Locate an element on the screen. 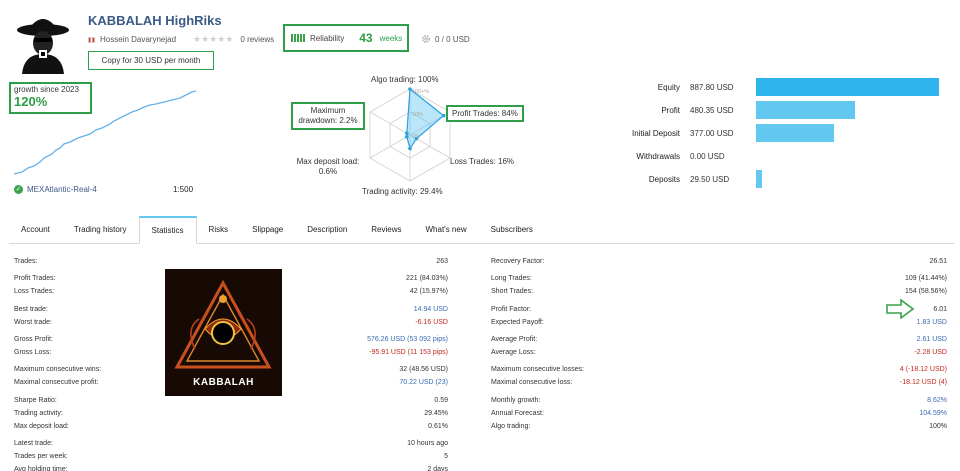 The width and height of the screenshot is (960, 471). financial-value: 0.00 USD is located at coordinates (707, 156).